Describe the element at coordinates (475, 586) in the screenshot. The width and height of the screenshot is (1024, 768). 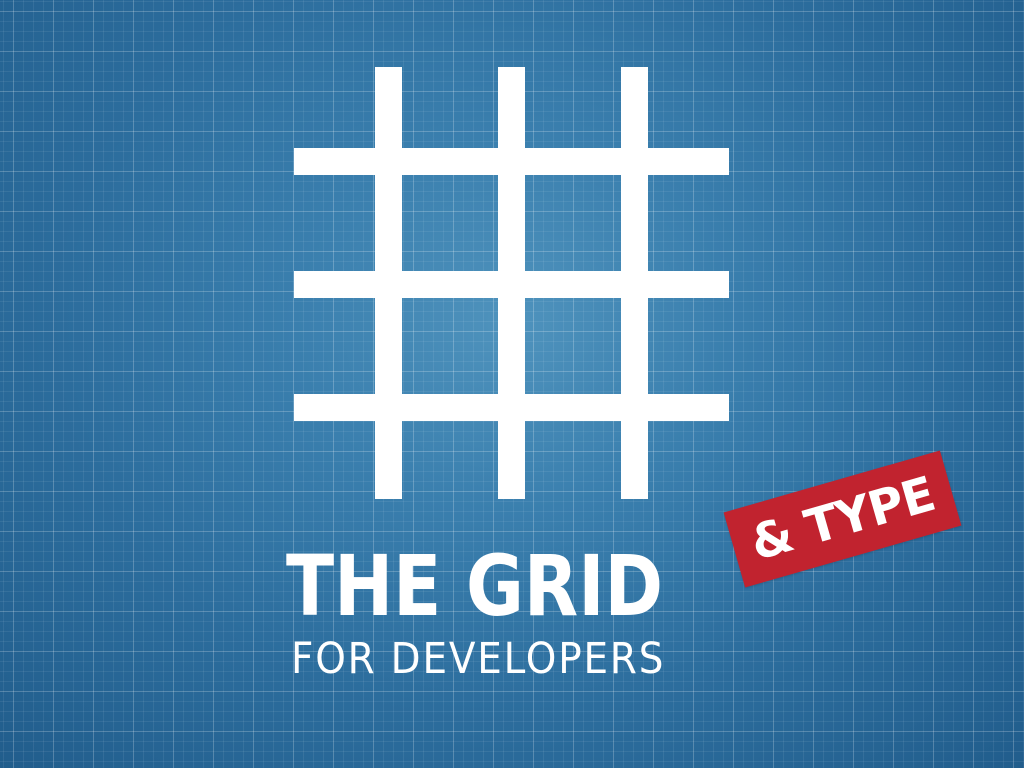
I see `slide-title: THE GRID` at that location.